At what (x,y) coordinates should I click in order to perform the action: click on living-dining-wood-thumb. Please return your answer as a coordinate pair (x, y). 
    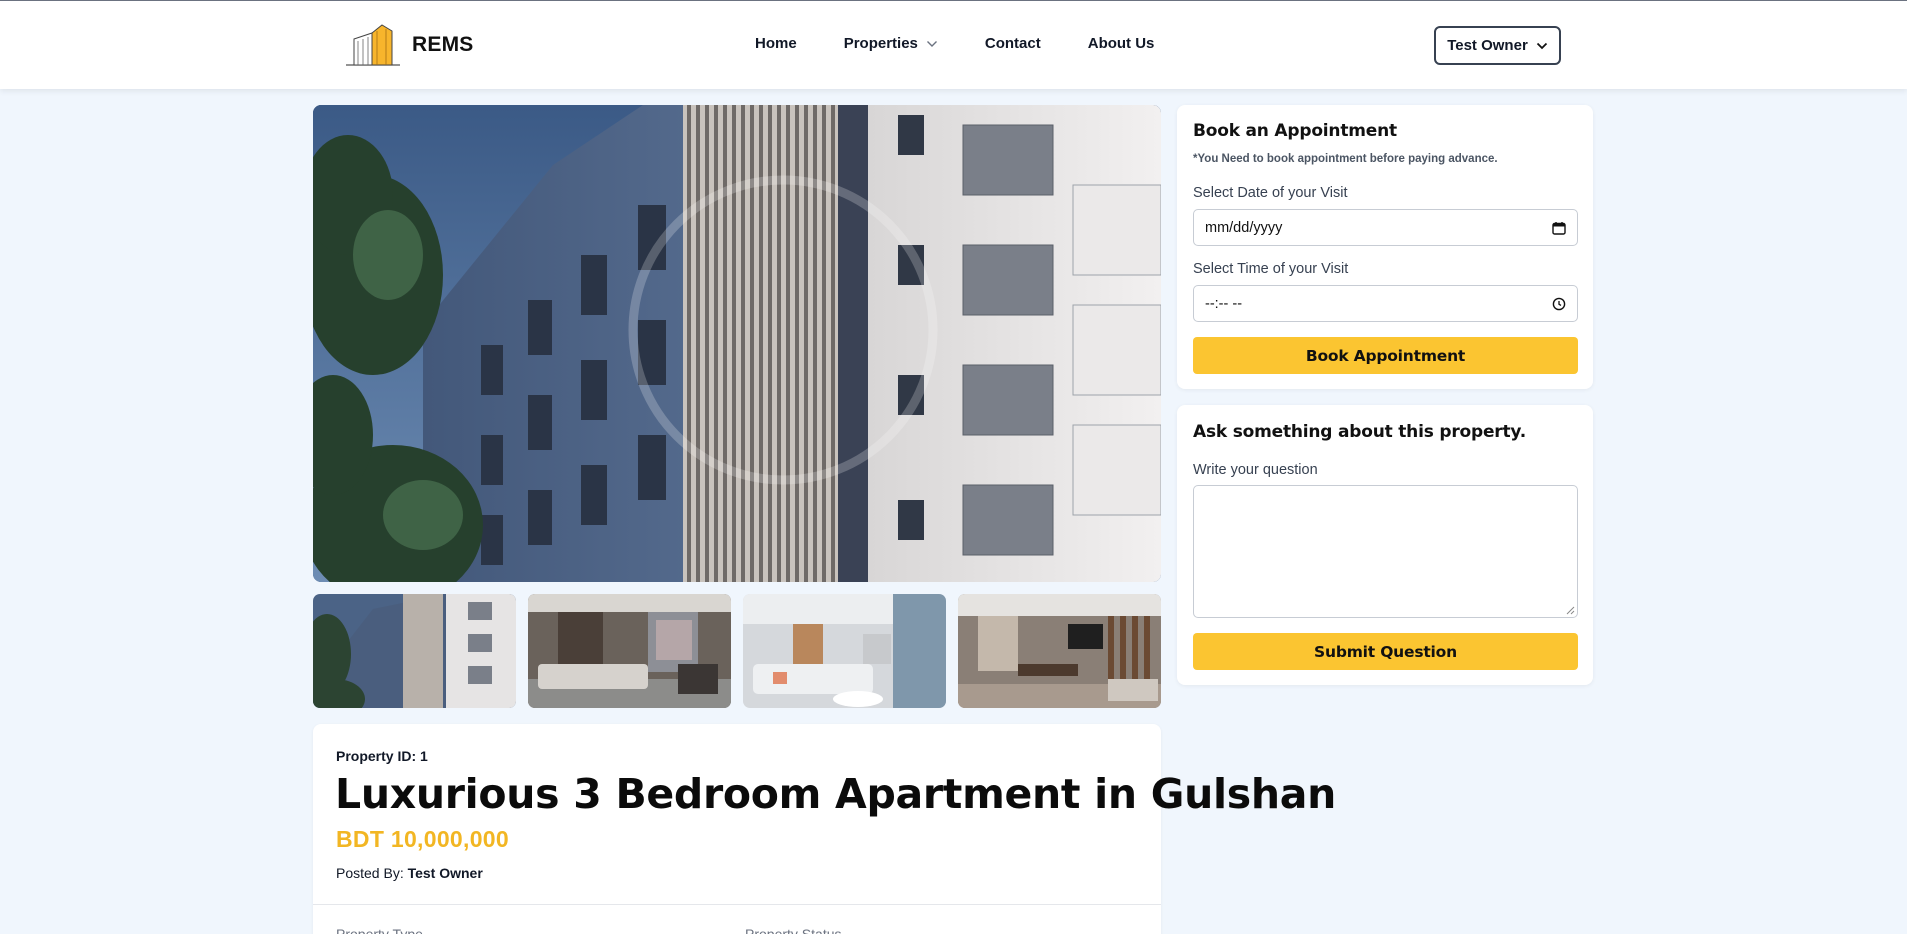
    Looking at the image, I should click on (1059, 651).